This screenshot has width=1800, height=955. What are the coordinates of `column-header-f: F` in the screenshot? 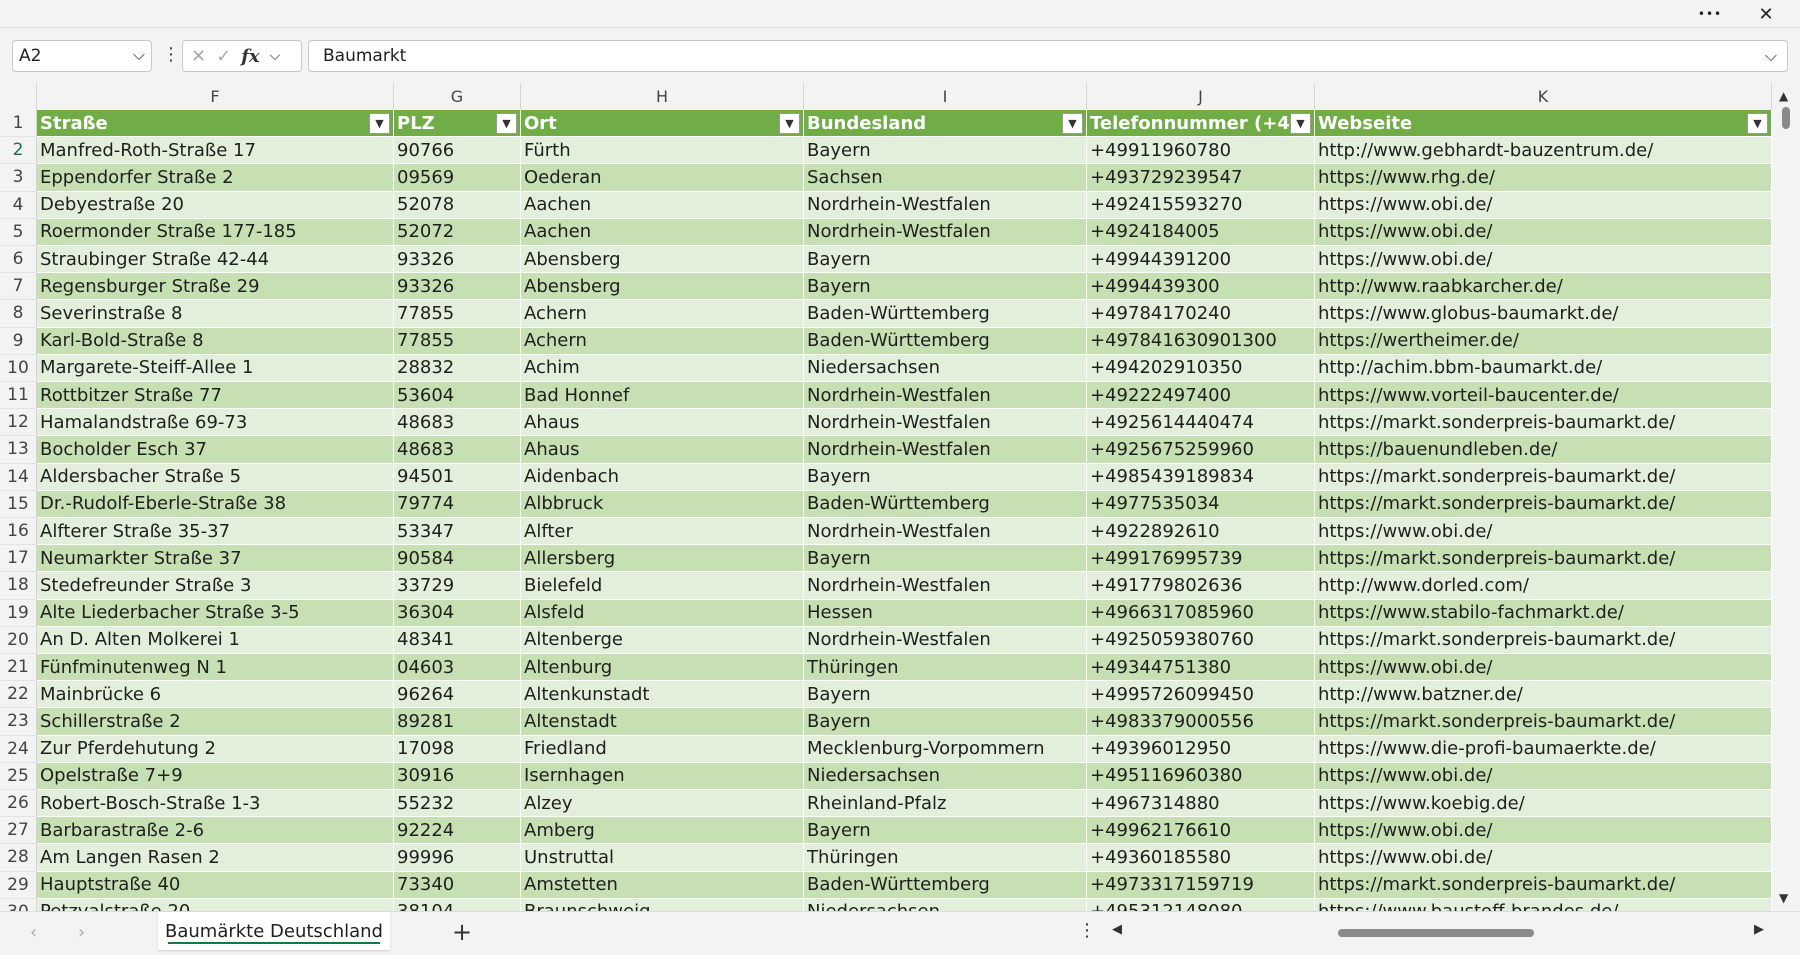 It's located at (215, 96).